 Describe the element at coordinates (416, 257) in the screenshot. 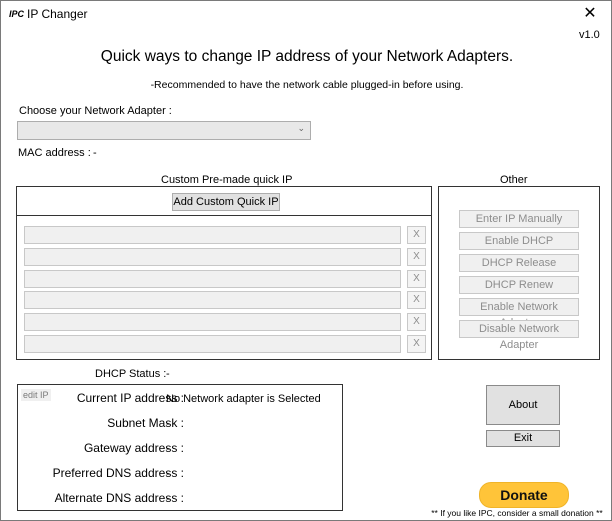

I see `remove-quick-ip-2-button: X` at that location.